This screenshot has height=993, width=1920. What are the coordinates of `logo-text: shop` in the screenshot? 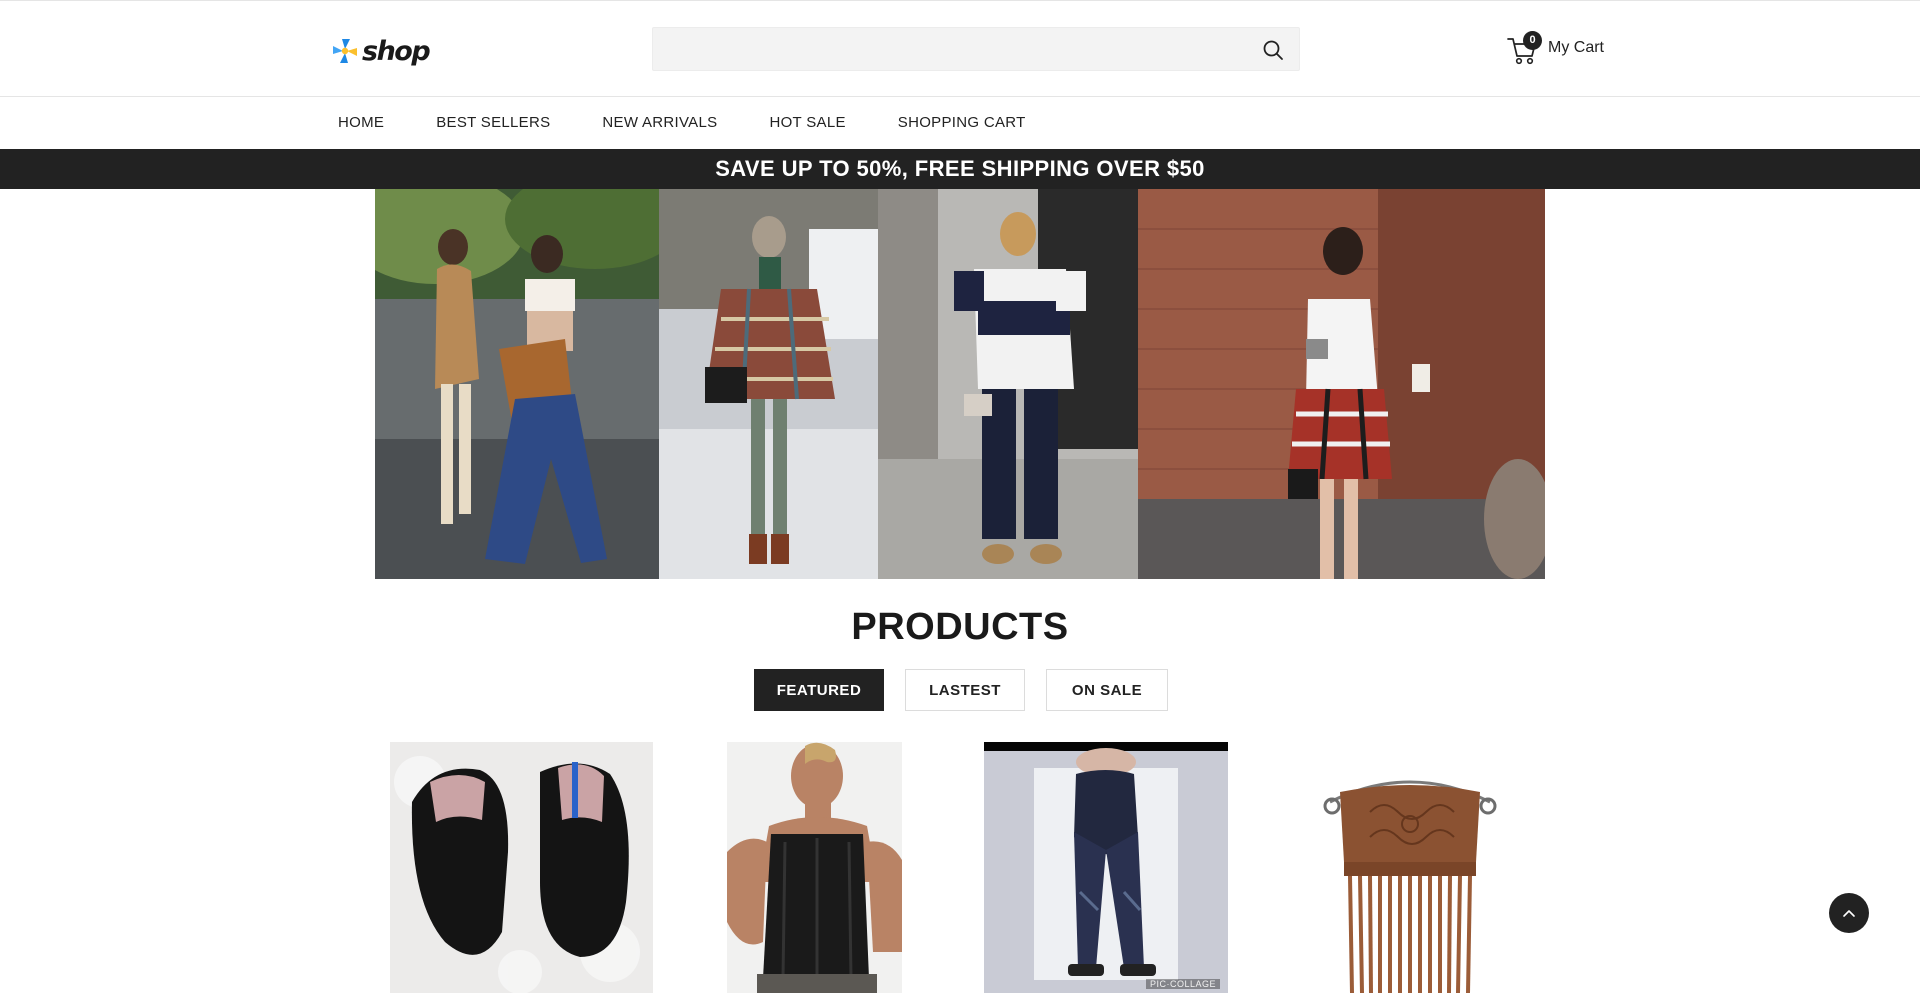 It's located at (396, 51).